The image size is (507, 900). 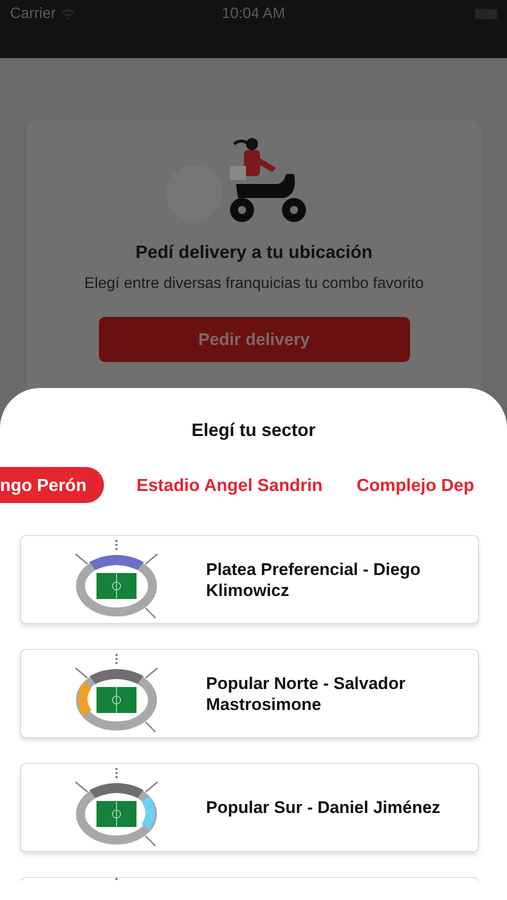 What do you see at coordinates (314, 579) in the screenshot?
I see `sector-name: Platea Preferencial - Diego Klimowicz` at bounding box center [314, 579].